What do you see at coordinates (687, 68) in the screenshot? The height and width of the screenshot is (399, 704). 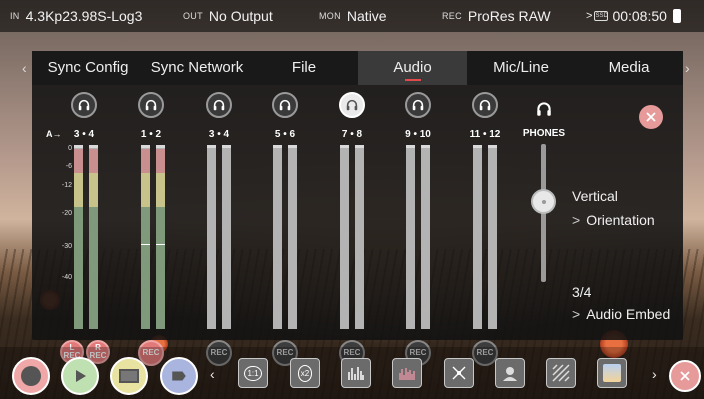 I see `nav-right-chevron-icon: ›` at bounding box center [687, 68].